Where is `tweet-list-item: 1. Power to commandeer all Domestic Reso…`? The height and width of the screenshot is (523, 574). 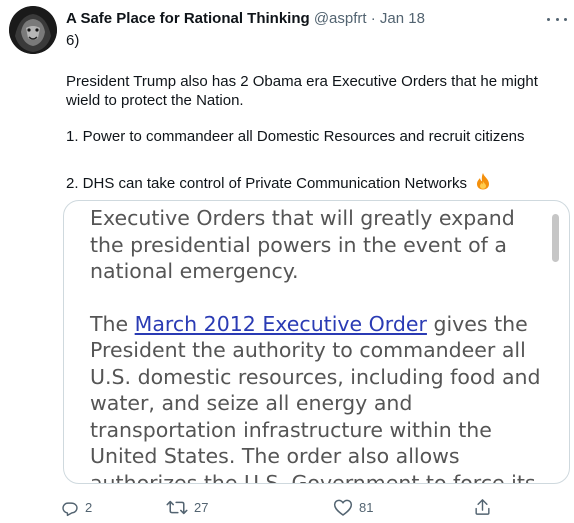
tweet-list-item: 1. Power to commandeer all Domestic Reso… is located at coordinates (295, 136).